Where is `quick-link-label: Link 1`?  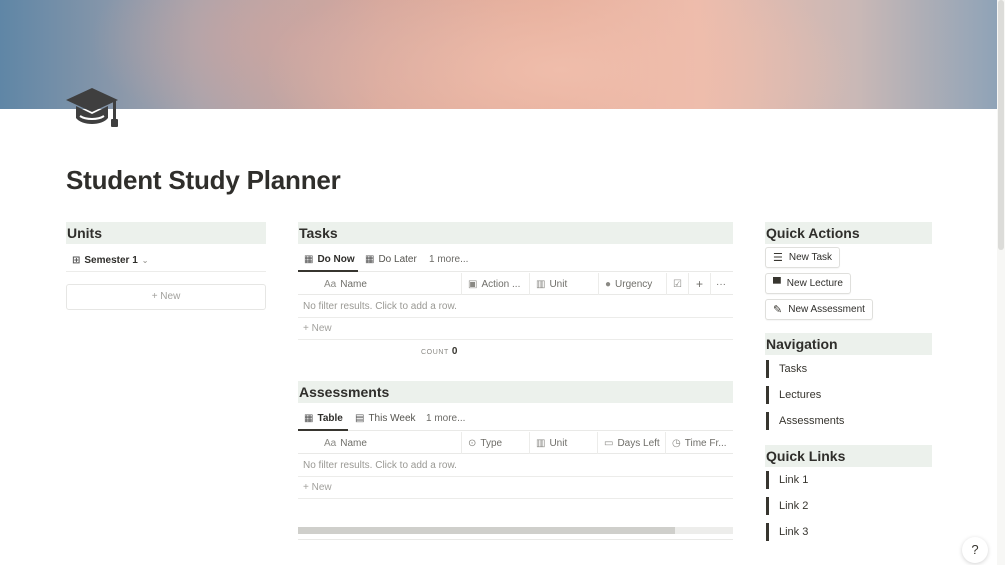 quick-link-label: Link 1 is located at coordinates (794, 480).